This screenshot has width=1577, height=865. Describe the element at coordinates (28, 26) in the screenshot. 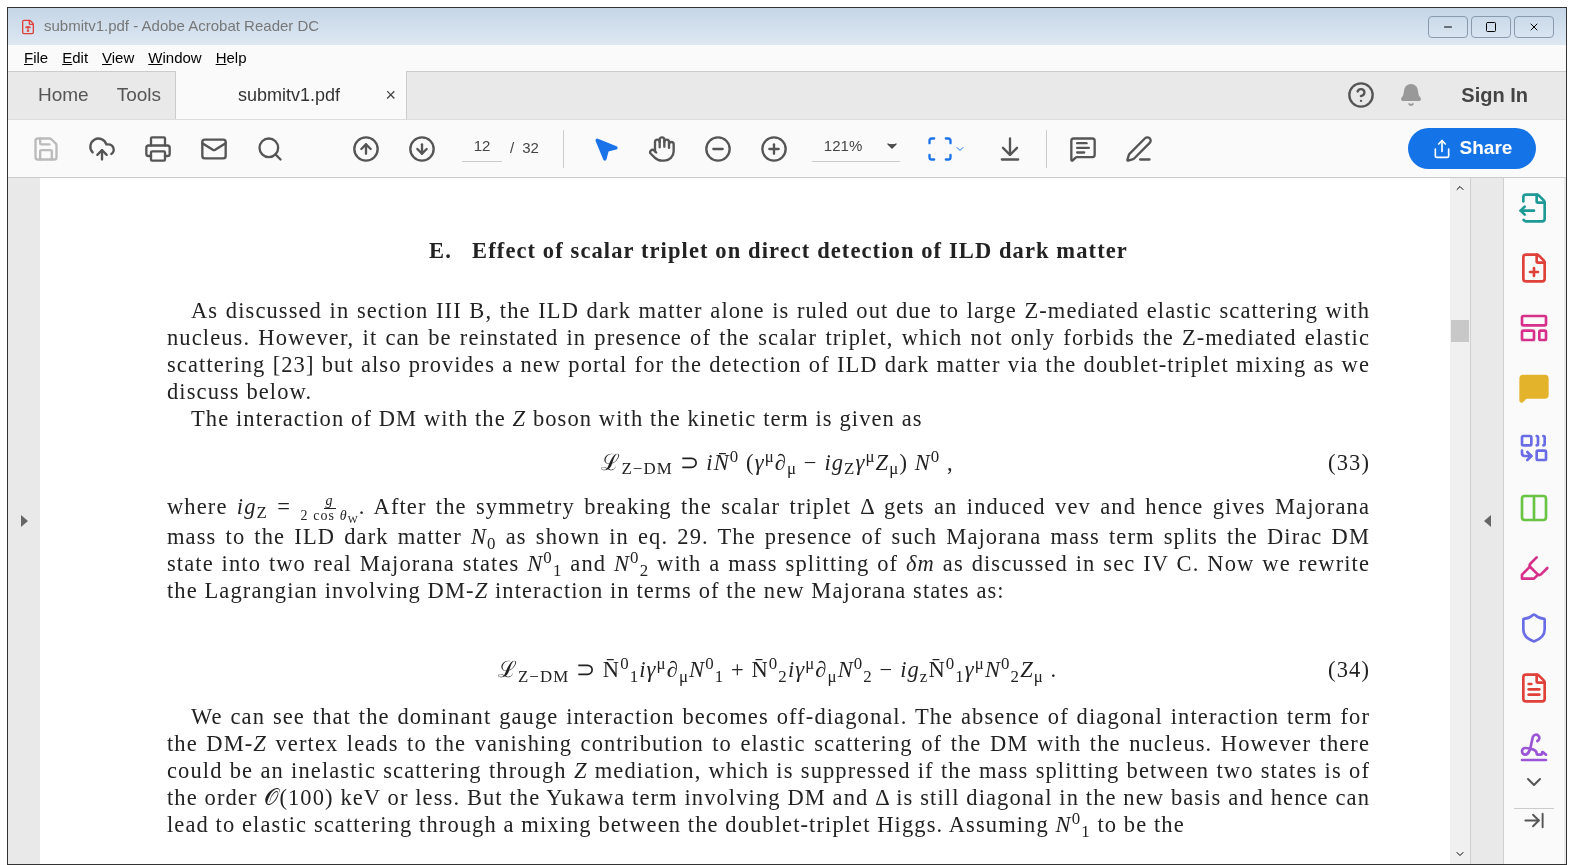

I see `pdf-file-icon` at that location.